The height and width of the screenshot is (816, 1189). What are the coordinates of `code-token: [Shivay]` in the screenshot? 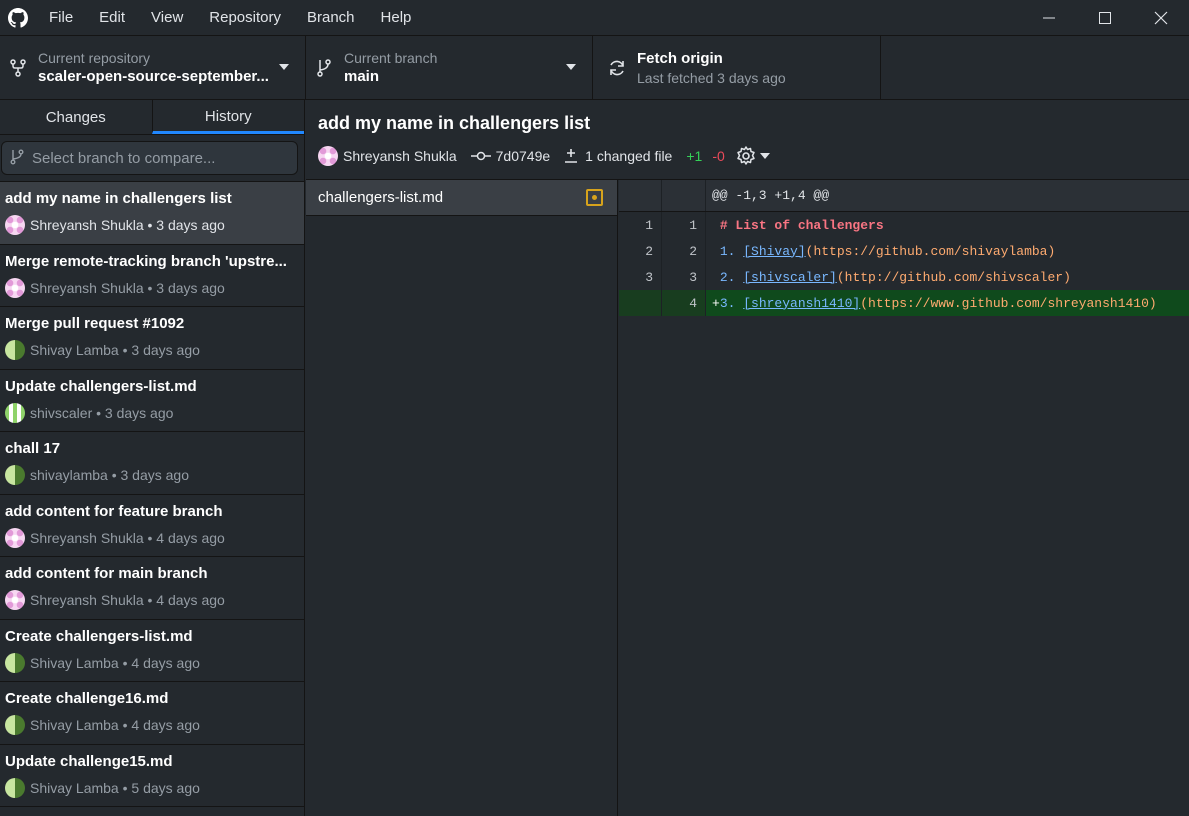 It's located at (774, 251).